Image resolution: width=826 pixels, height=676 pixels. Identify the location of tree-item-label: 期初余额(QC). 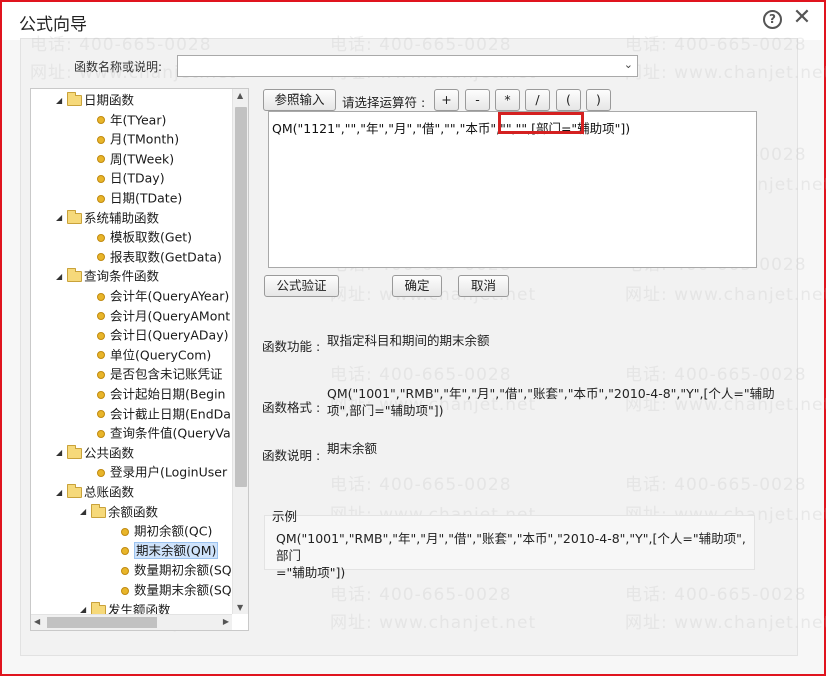
(173, 531).